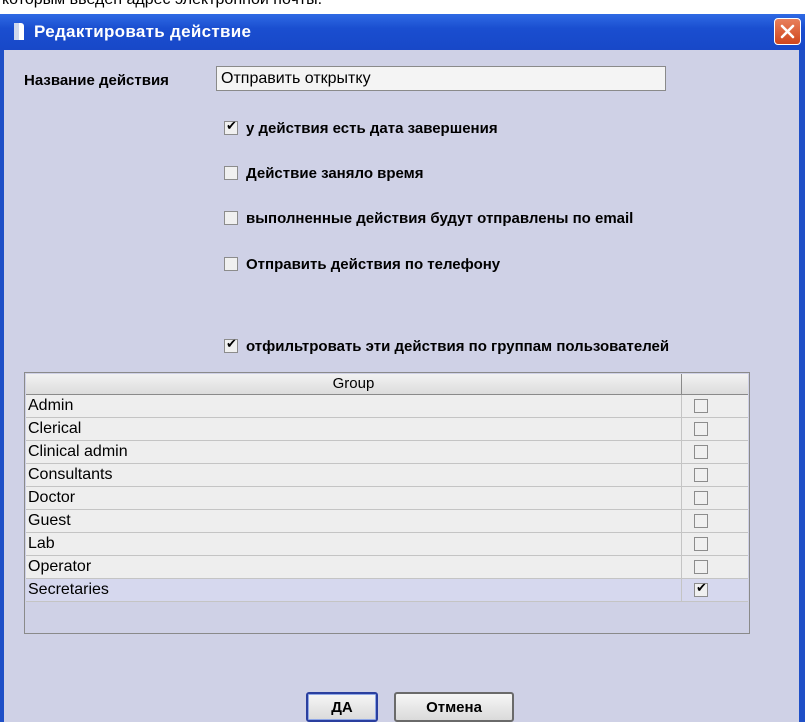 Image resolution: width=805 pixels, height=722 pixels. What do you see at coordinates (387, 544) in the screenshot?
I see `table-row: Lab` at bounding box center [387, 544].